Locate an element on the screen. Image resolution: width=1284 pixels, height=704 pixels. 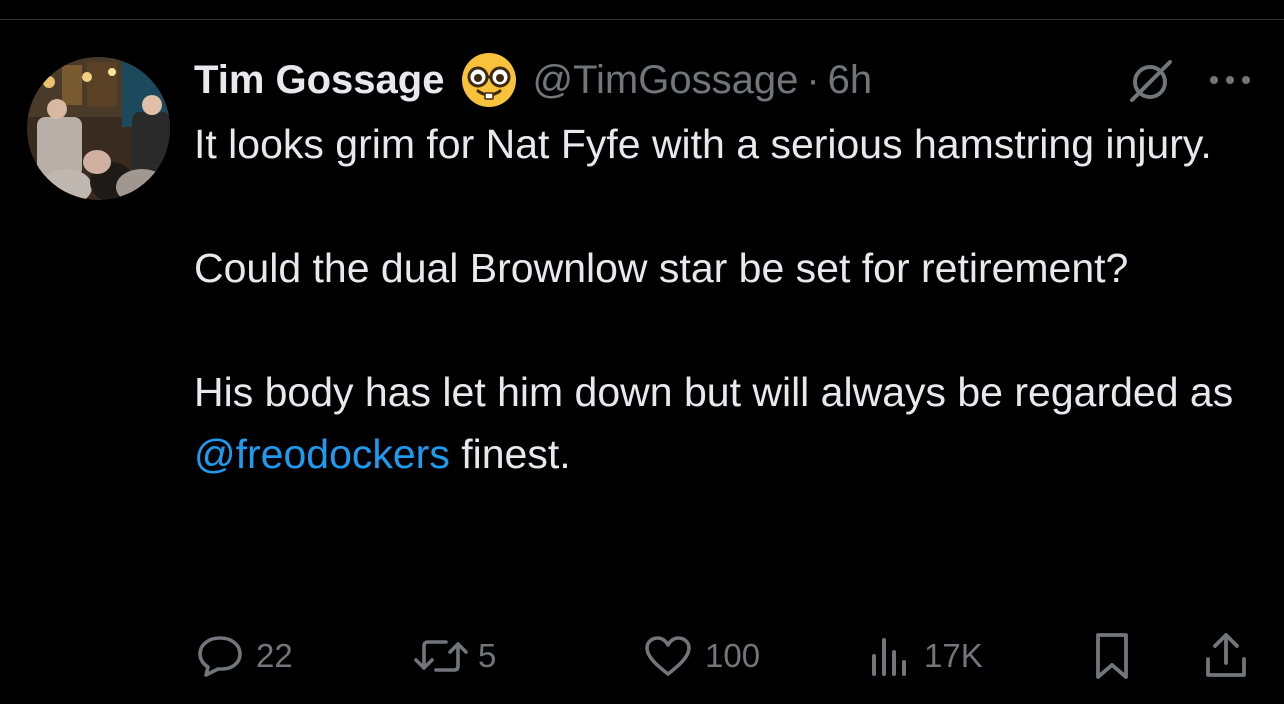
more-icon is located at coordinates (1230, 80).